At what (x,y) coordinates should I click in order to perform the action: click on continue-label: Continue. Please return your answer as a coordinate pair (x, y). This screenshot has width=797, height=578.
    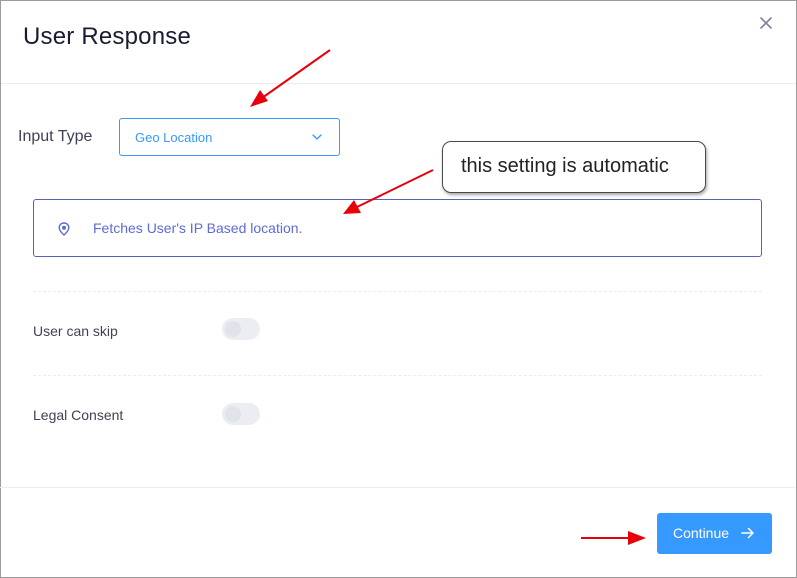
    Looking at the image, I should click on (701, 533).